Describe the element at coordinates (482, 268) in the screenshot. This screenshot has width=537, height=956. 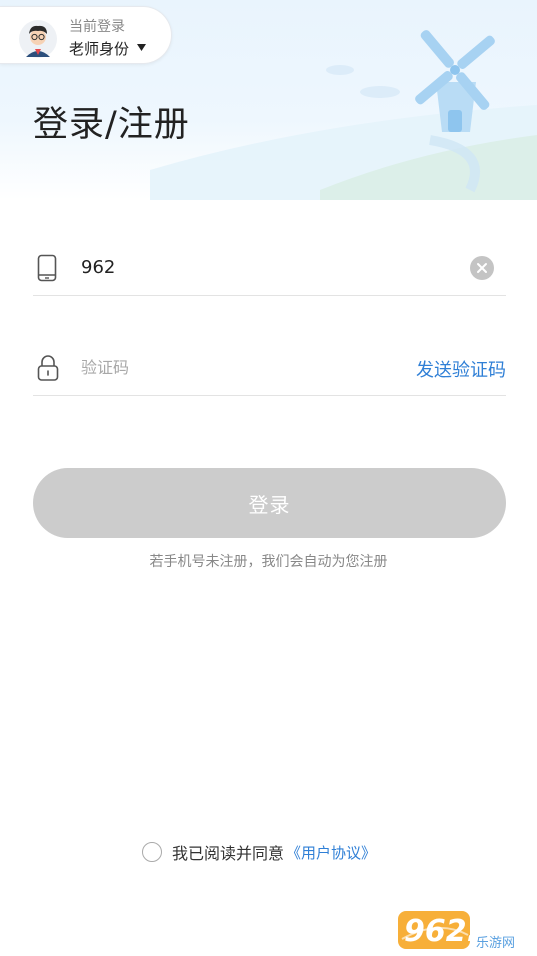
I see `clear-icon` at that location.